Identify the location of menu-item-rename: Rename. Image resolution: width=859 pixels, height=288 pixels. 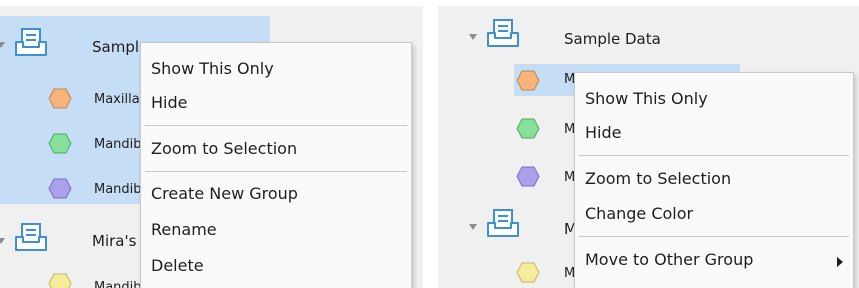
(184, 229).